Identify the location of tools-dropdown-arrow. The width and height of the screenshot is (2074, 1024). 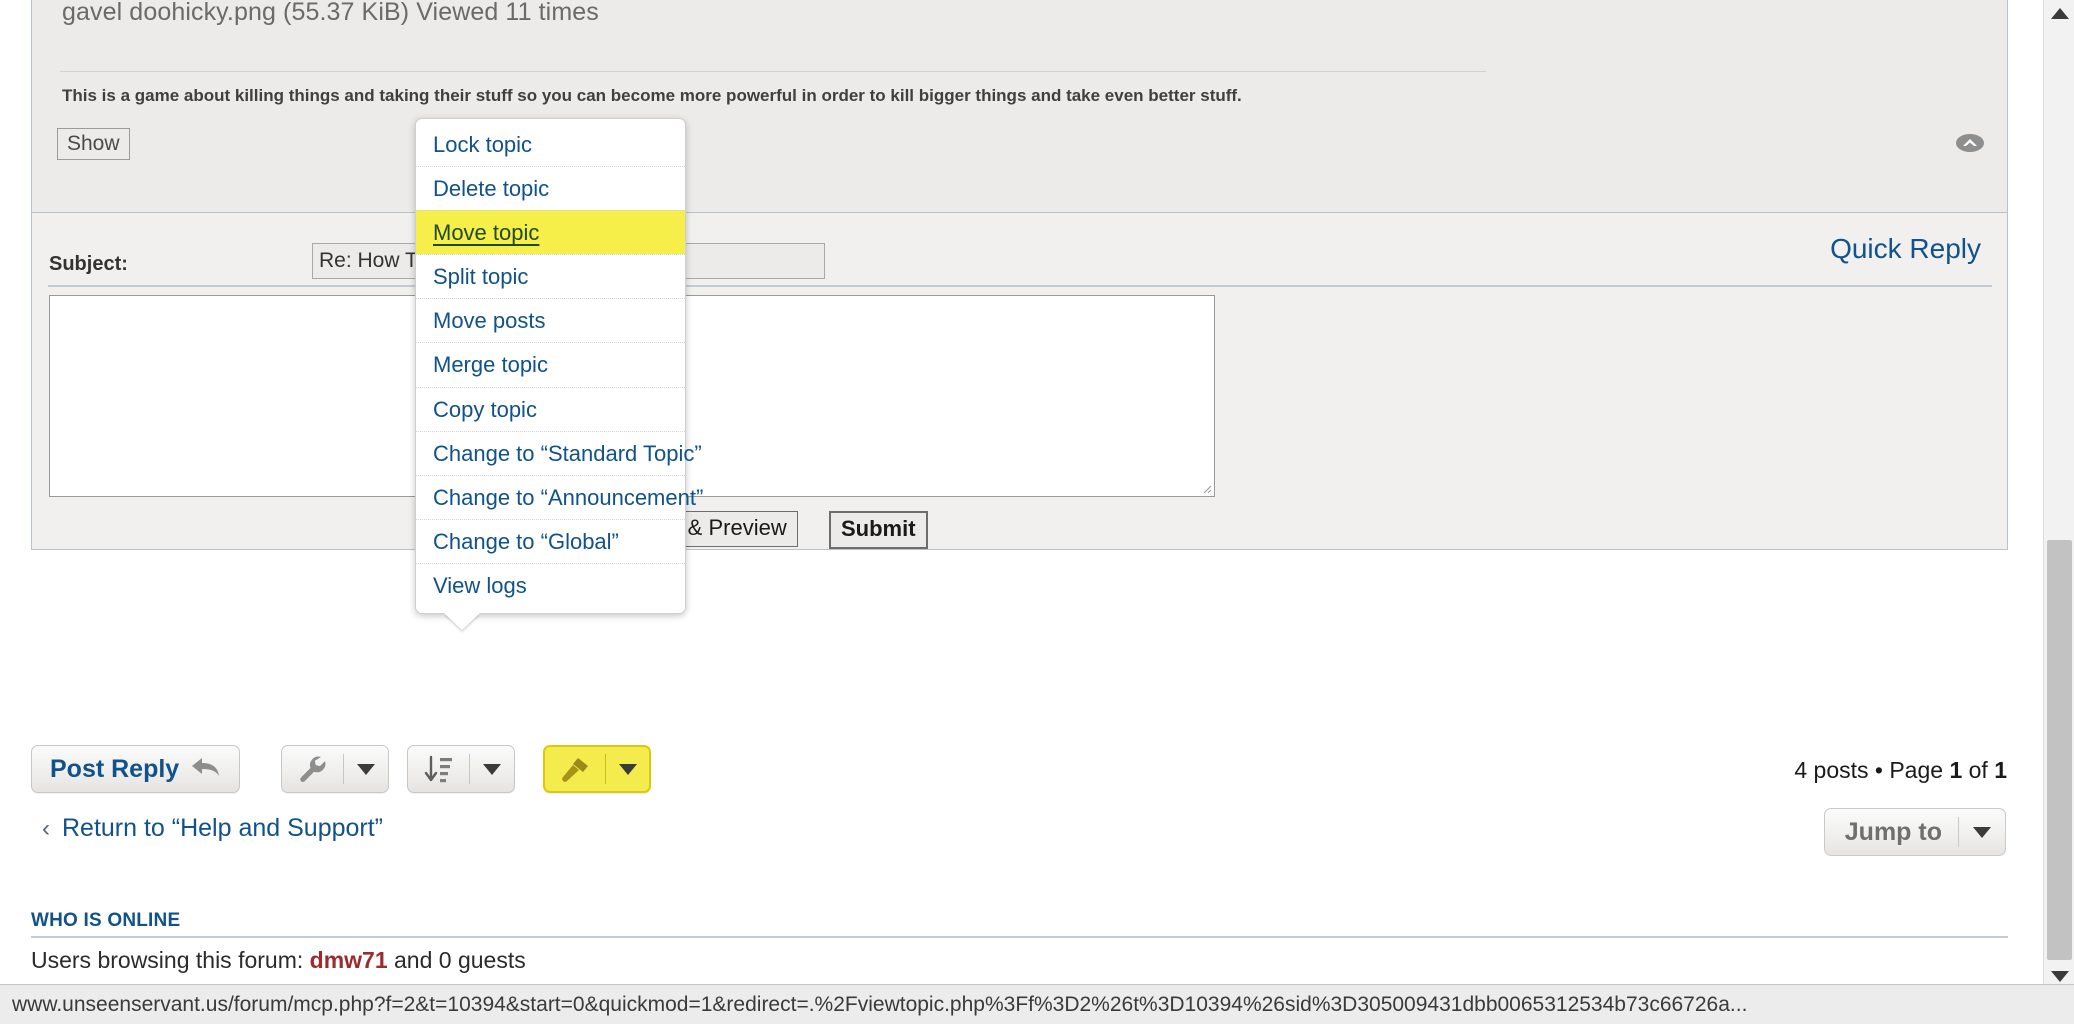
(366, 769).